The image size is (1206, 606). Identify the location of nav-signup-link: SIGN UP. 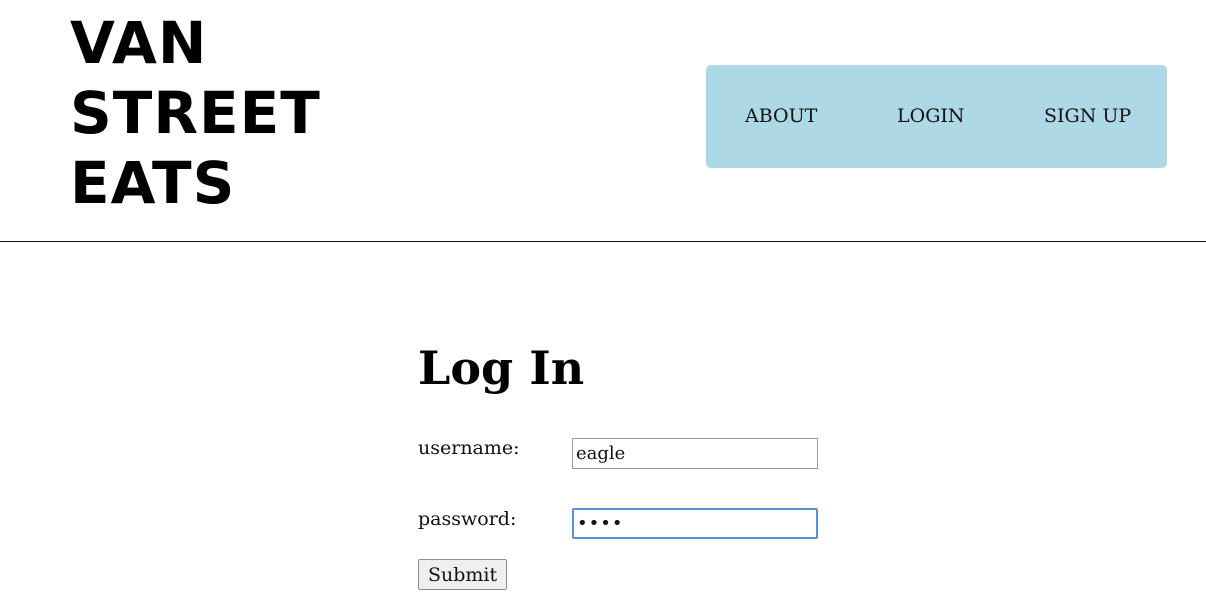
(1087, 116).